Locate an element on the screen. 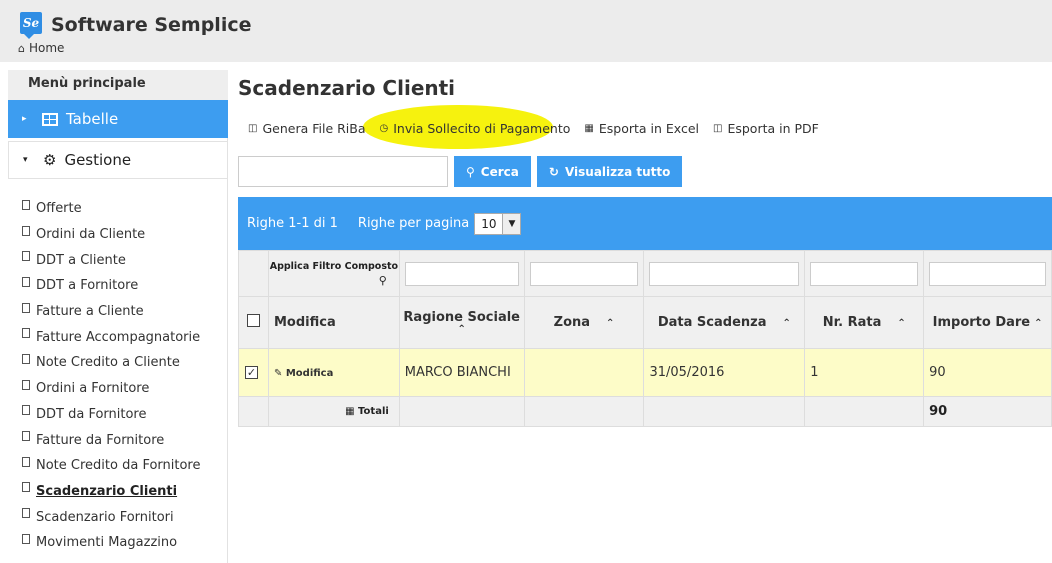  menu-group-gestione: ▾ ⚙ Gestione is located at coordinates (118, 160).